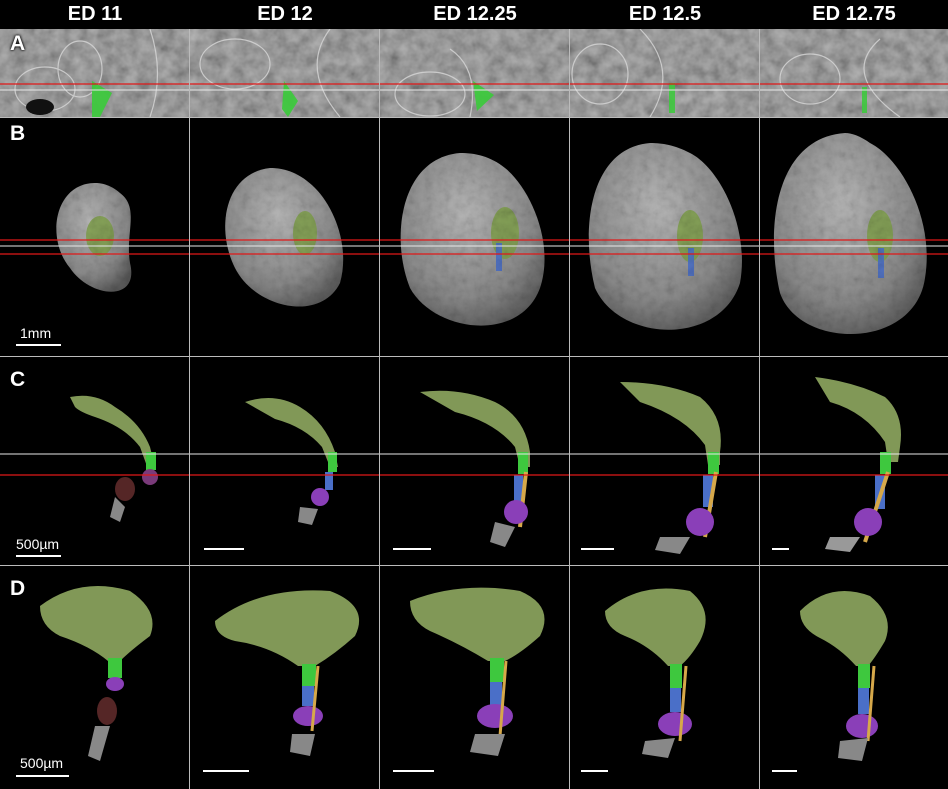  Describe the element at coordinates (114, 458) in the screenshot. I see `structure-c-ed11` at that location.